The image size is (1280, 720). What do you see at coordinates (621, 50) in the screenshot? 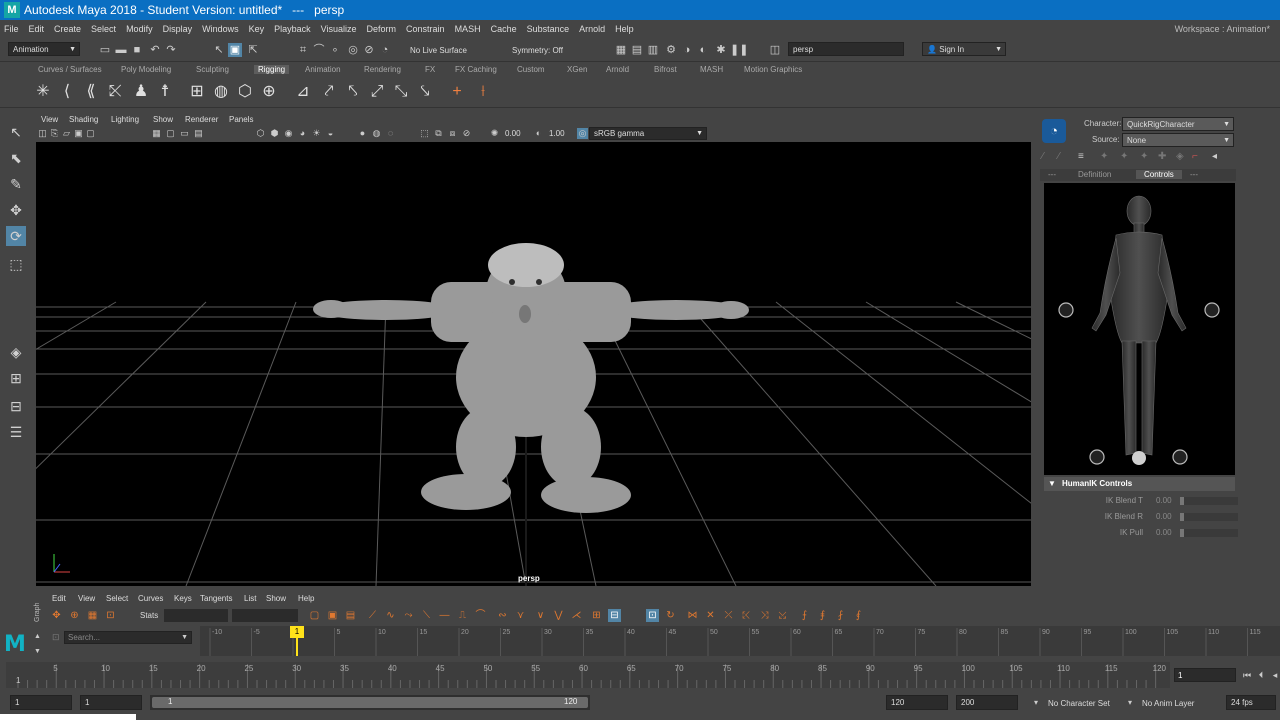
I see `render-frame-icon: ▦` at bounding box center [621, 50].